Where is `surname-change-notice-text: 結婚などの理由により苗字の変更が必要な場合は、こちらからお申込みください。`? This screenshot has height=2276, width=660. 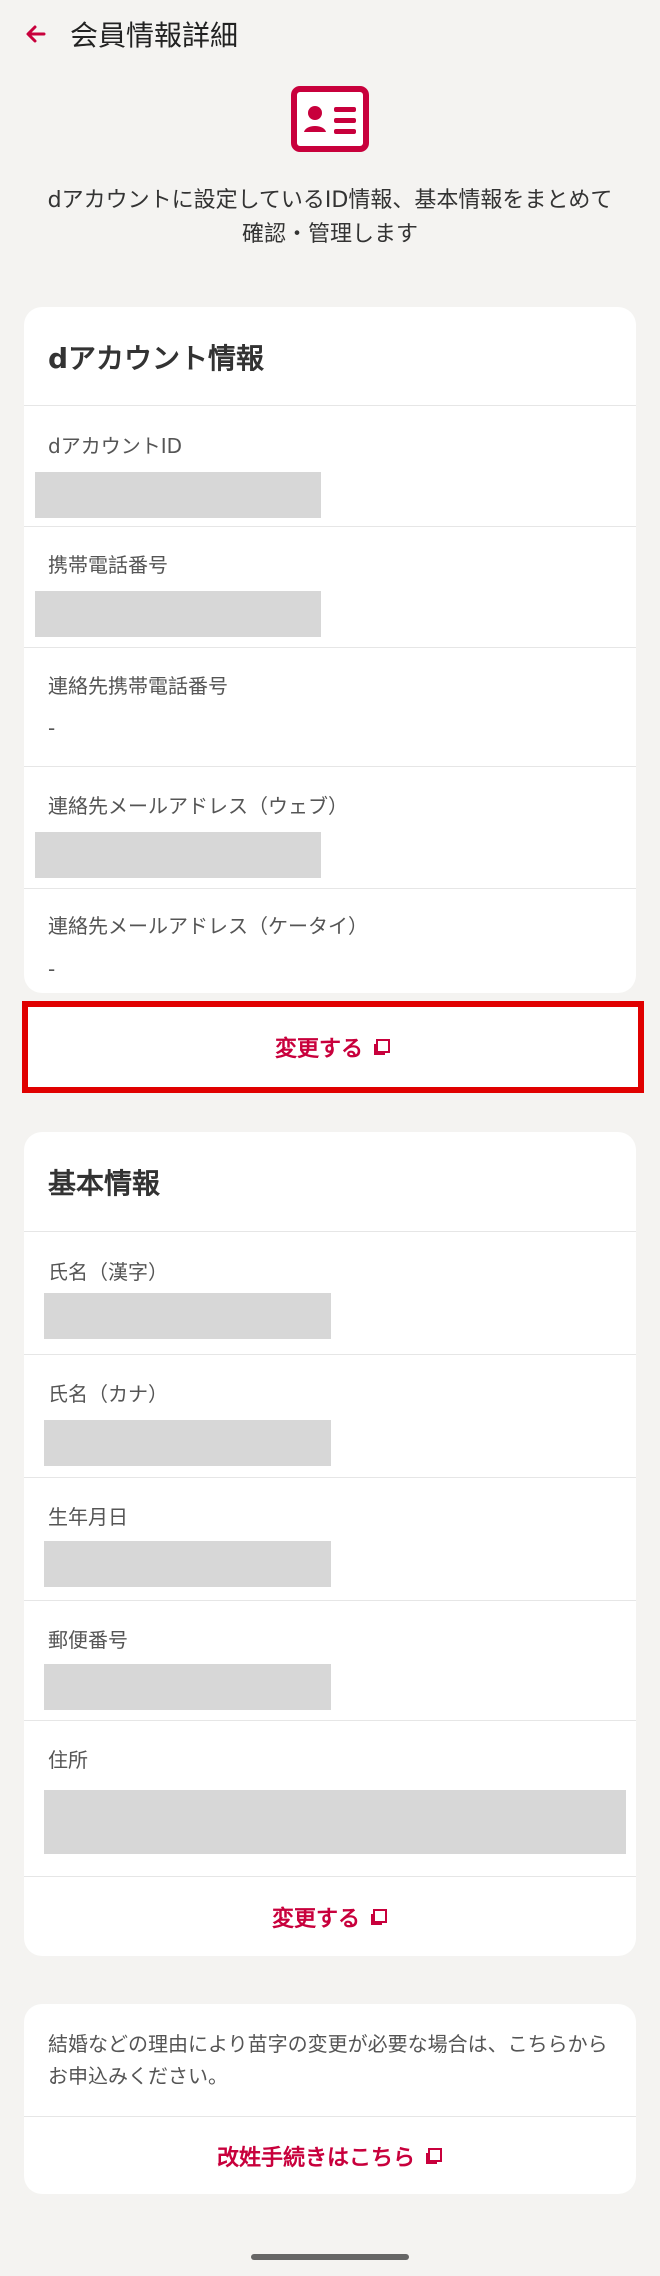 surname-change-notice-text: 結婚などの理由により苗字の変更が必要な場合は、こちらからお申込みください。 is located at coordinates (328, 2060).